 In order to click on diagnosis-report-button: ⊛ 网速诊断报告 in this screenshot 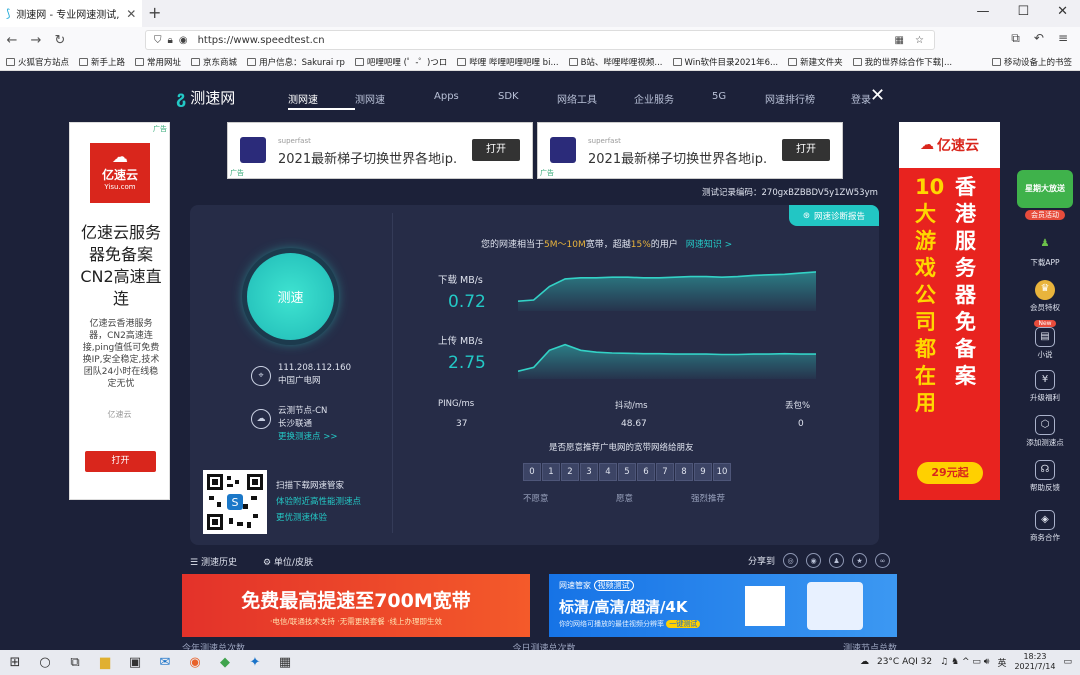, I will do `click(834, 215)`.